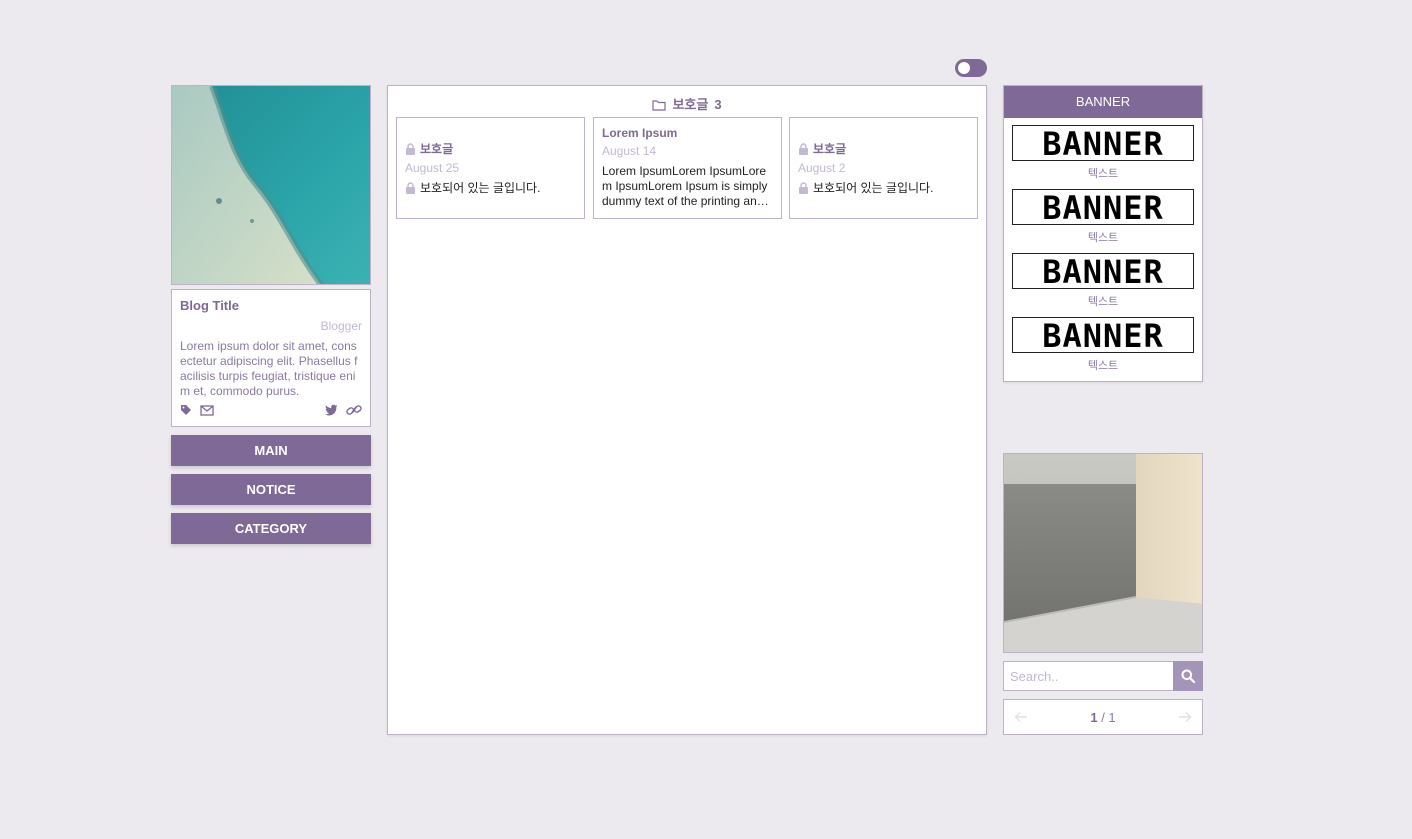  I want to click on folder-count: 3, so click(718, 104).